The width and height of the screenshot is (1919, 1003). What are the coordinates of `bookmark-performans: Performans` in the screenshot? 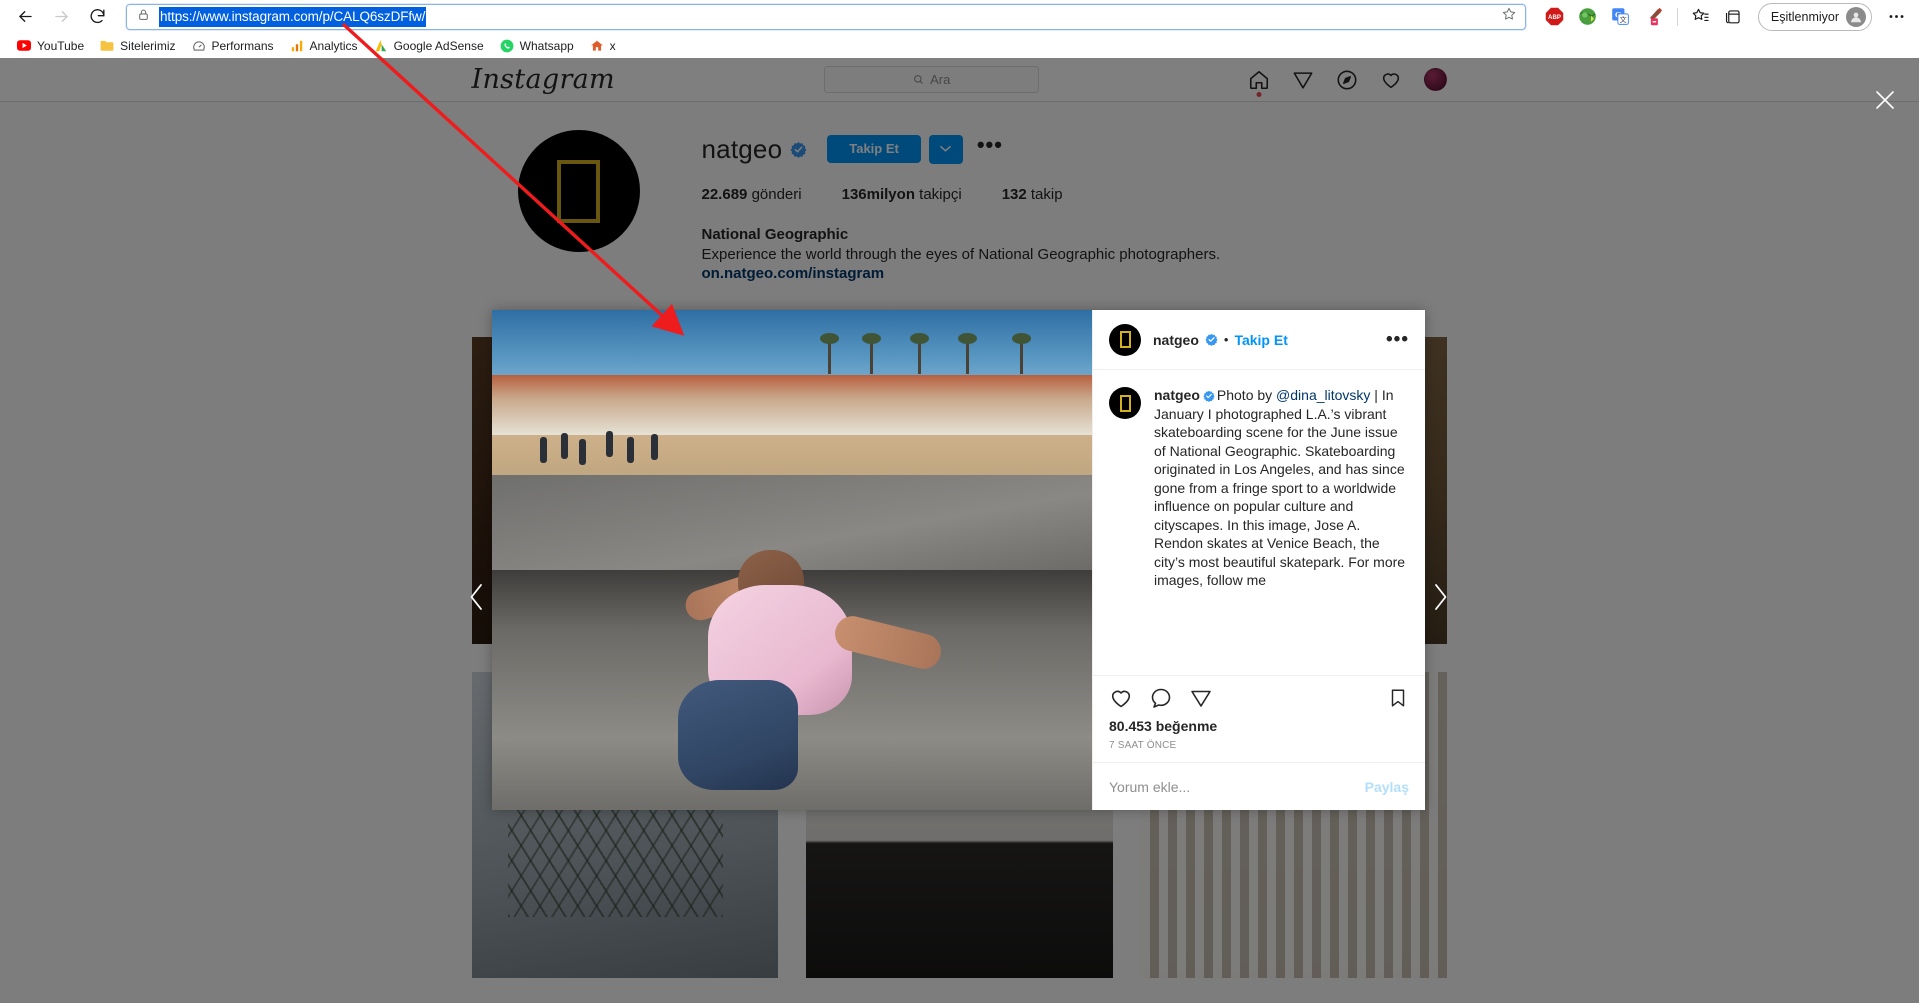 It's located at (233, 46).